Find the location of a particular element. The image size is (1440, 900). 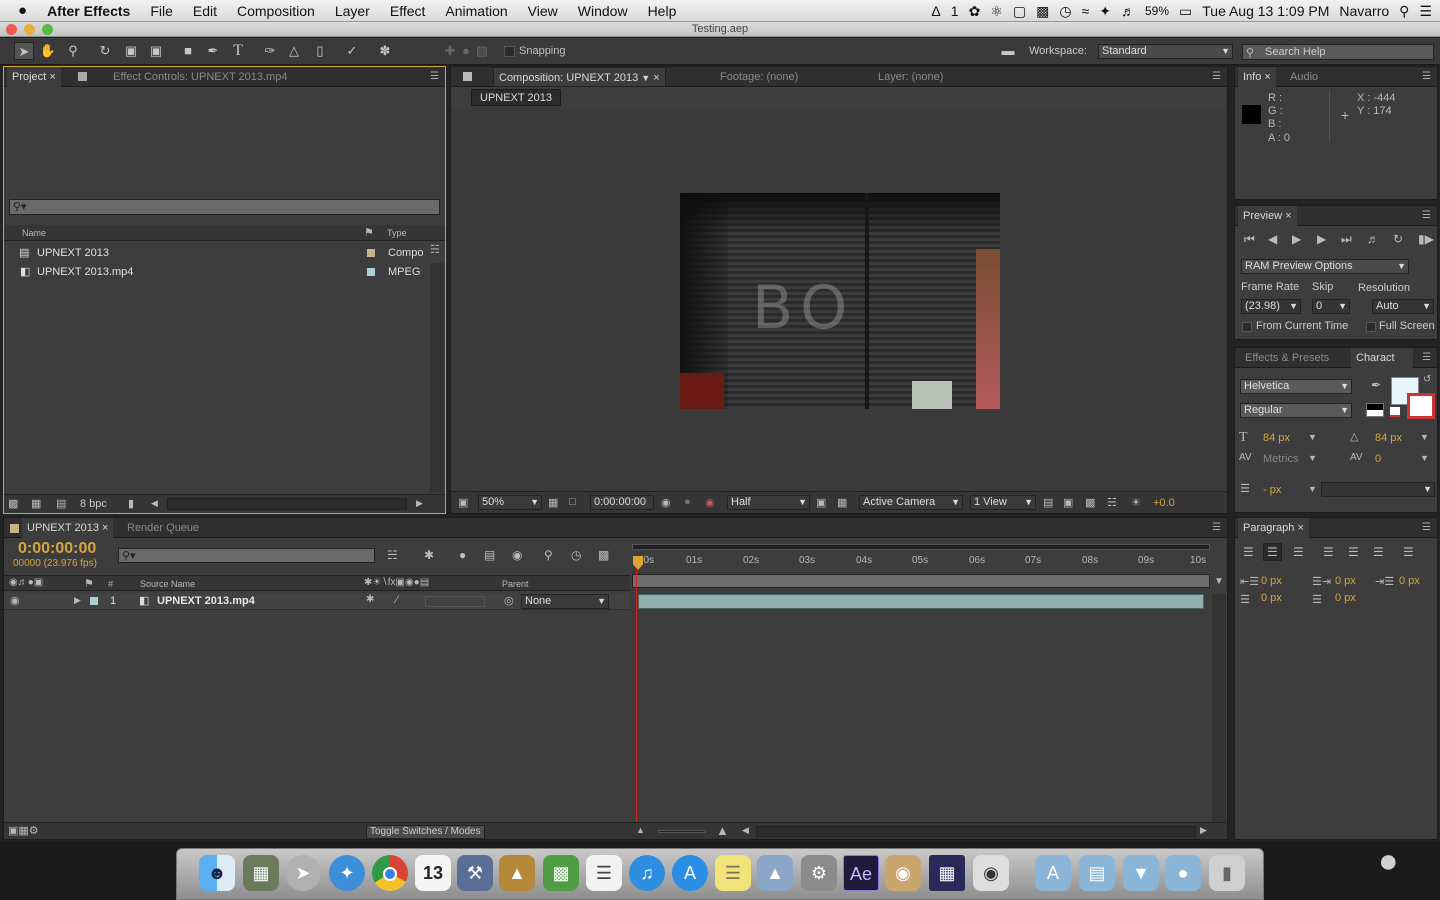

clock: Tue Aug 13 1:09 PM is located at coordinates (1265, 11).